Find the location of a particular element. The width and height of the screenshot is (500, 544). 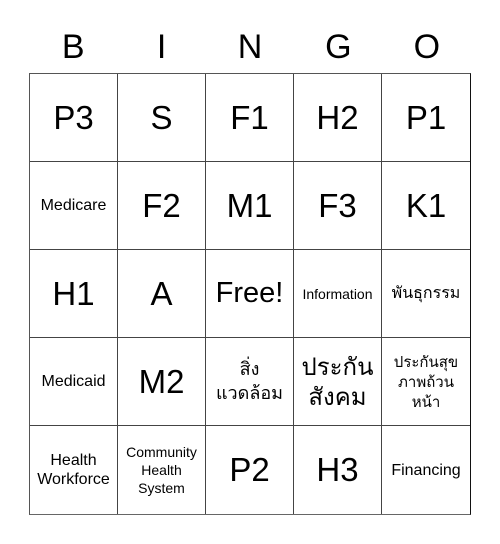

cell-label: Medicare is located at coordinates (73, 205).